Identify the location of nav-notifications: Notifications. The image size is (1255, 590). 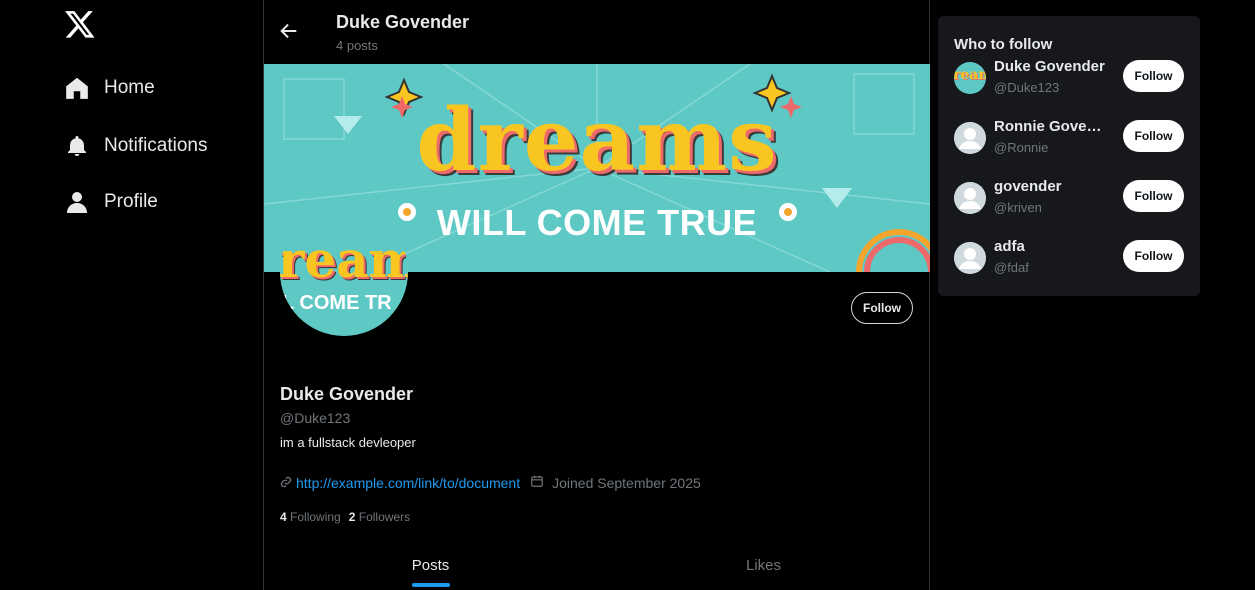
(136, 146).